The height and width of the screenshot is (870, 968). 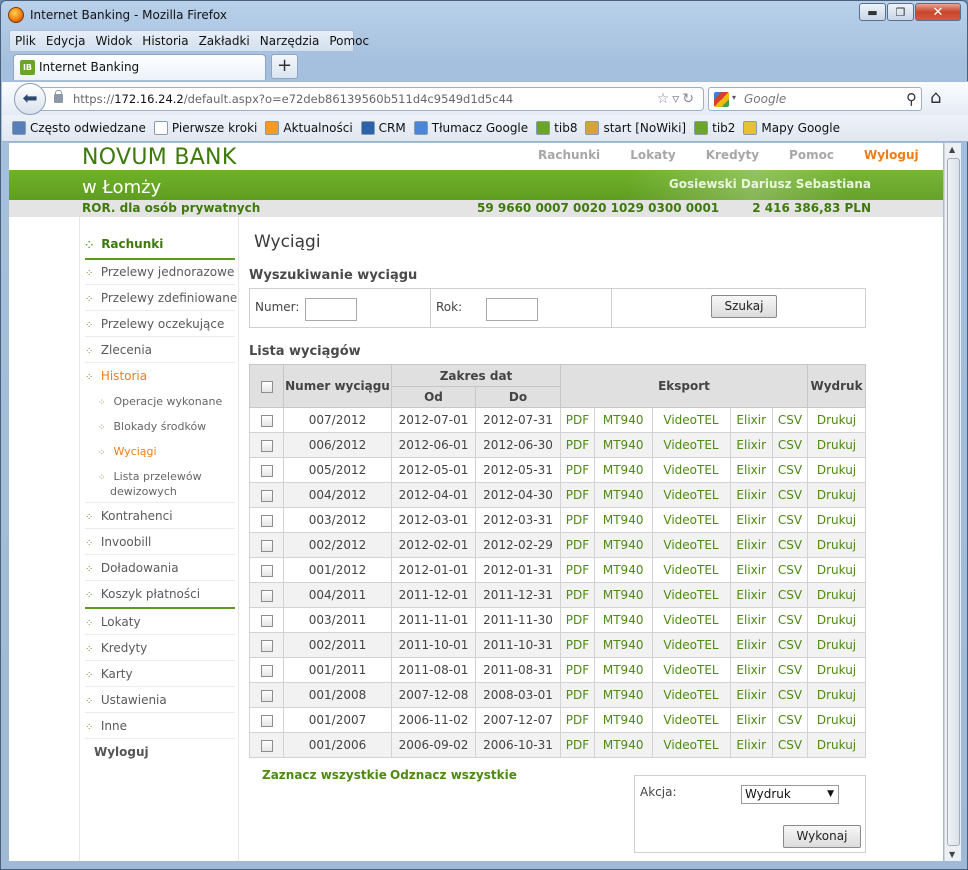 I want to click on sidebar-sub-wyciagi: ⁘ Wyciągi, so click(x=127, y=452).